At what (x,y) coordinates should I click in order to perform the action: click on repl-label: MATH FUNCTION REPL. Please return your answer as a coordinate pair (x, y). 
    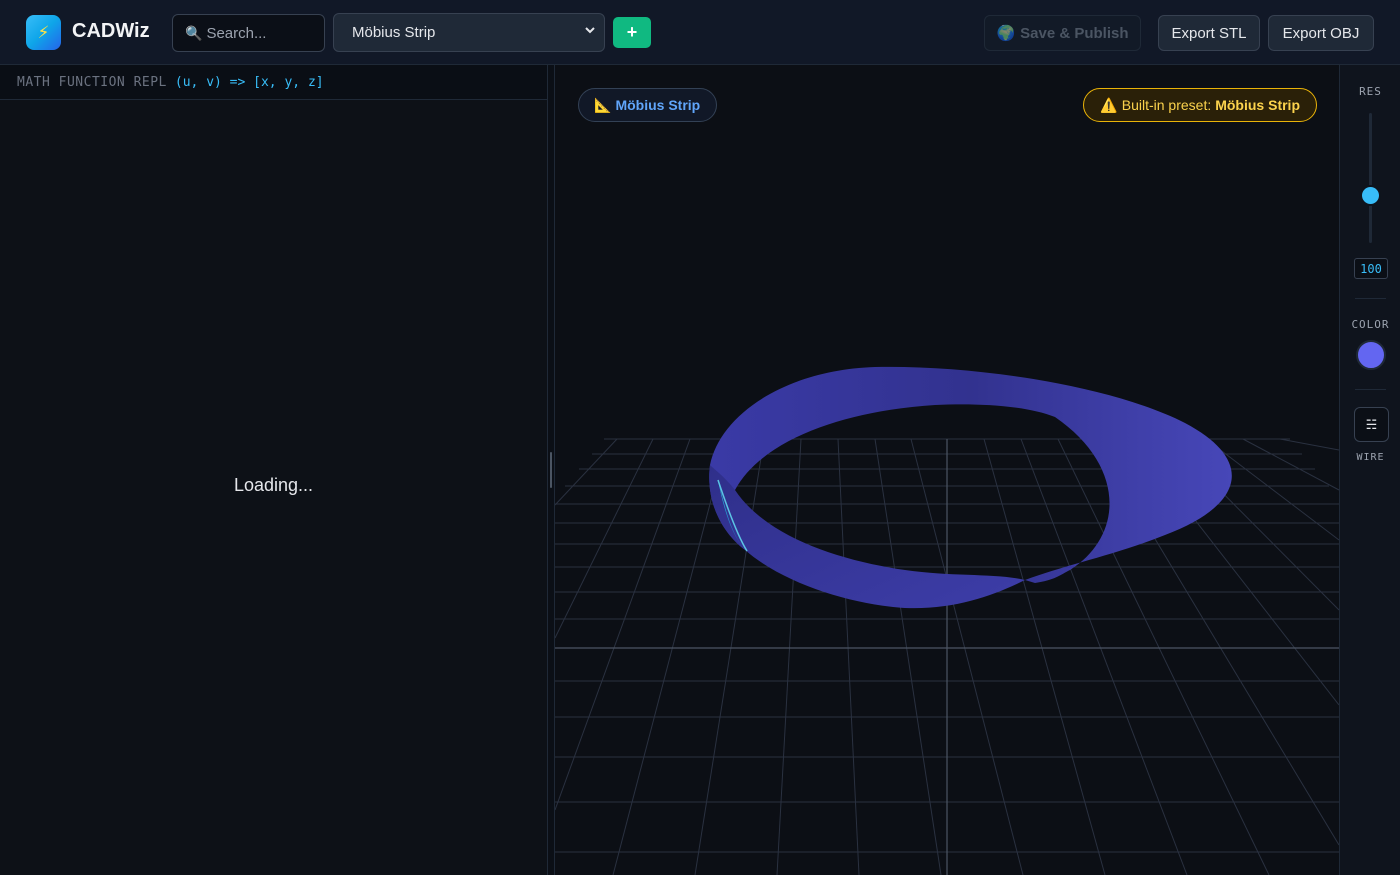
    Looking at the image, I should click on (92, 82).